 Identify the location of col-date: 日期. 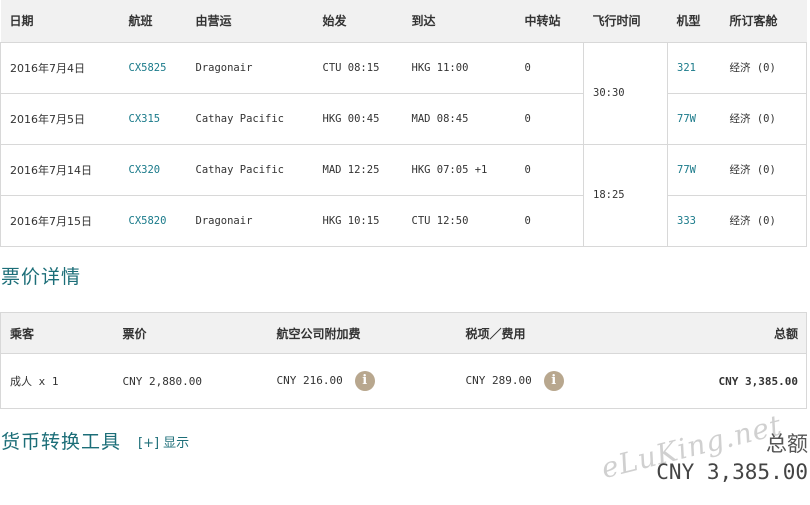
(60, 21).